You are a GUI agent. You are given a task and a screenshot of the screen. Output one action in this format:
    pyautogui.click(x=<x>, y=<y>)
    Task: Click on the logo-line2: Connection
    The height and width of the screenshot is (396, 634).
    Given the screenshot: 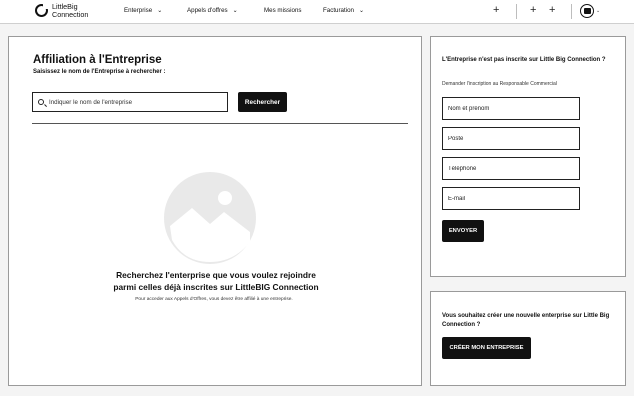 What is the action you would take?
    pyautogui.click(x=70, y=14)
    